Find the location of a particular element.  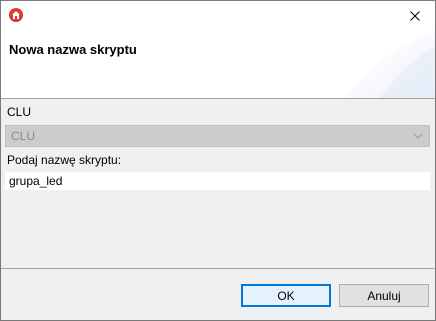

home-icon is located at coordinates (16, 15).